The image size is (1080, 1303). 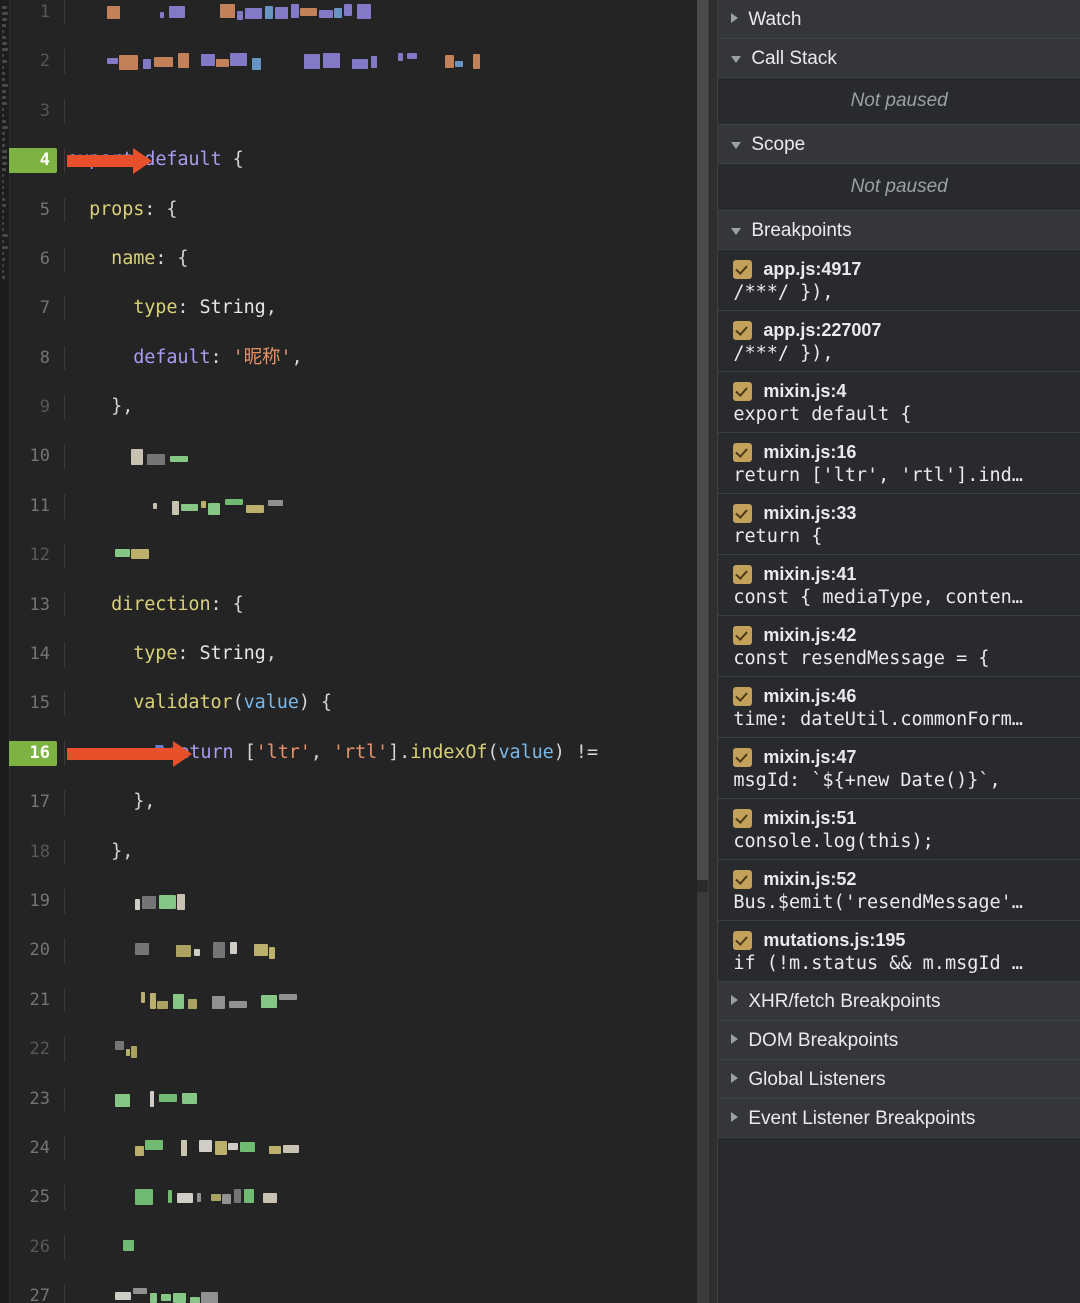 What do you see at coordinates (33, 160) in the screenshot?
I see `line-number: 4` at bounding box center [33, 160].